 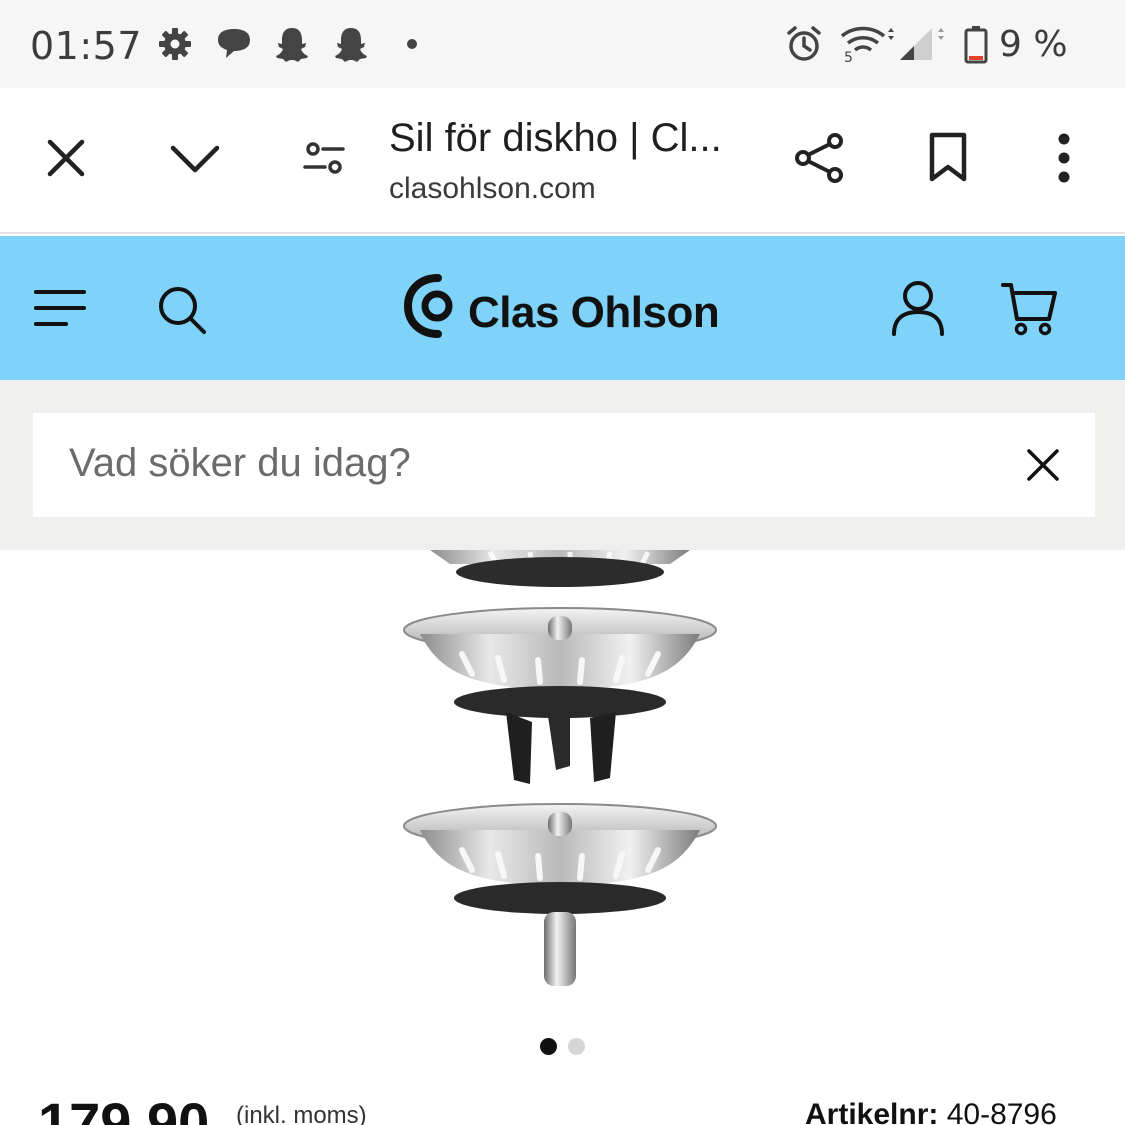 I want to click on browser-toolbar: Sil för diskho | Cl... clasohlson.com, so click(x=562, y=161).